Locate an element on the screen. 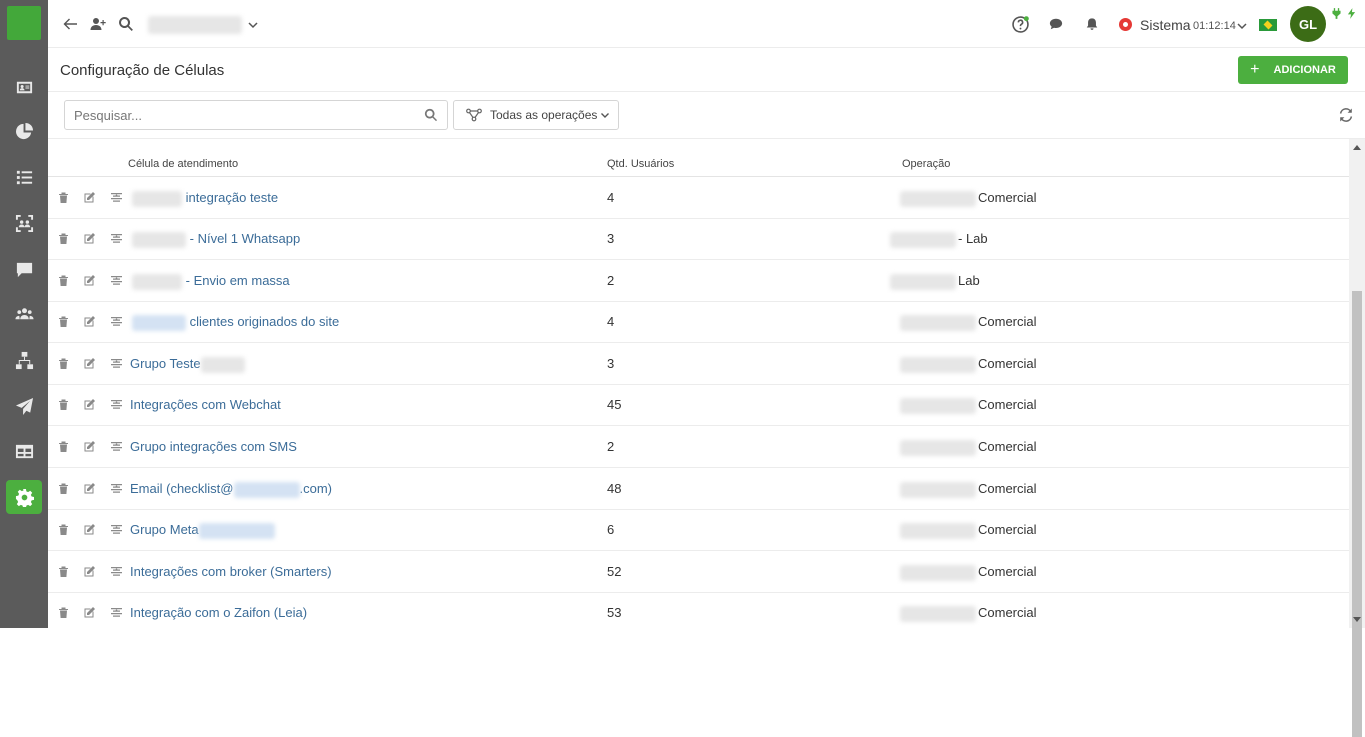 The height and width of the screenshot is (737, 1365). team-icon is located at coordinates (24, 314).